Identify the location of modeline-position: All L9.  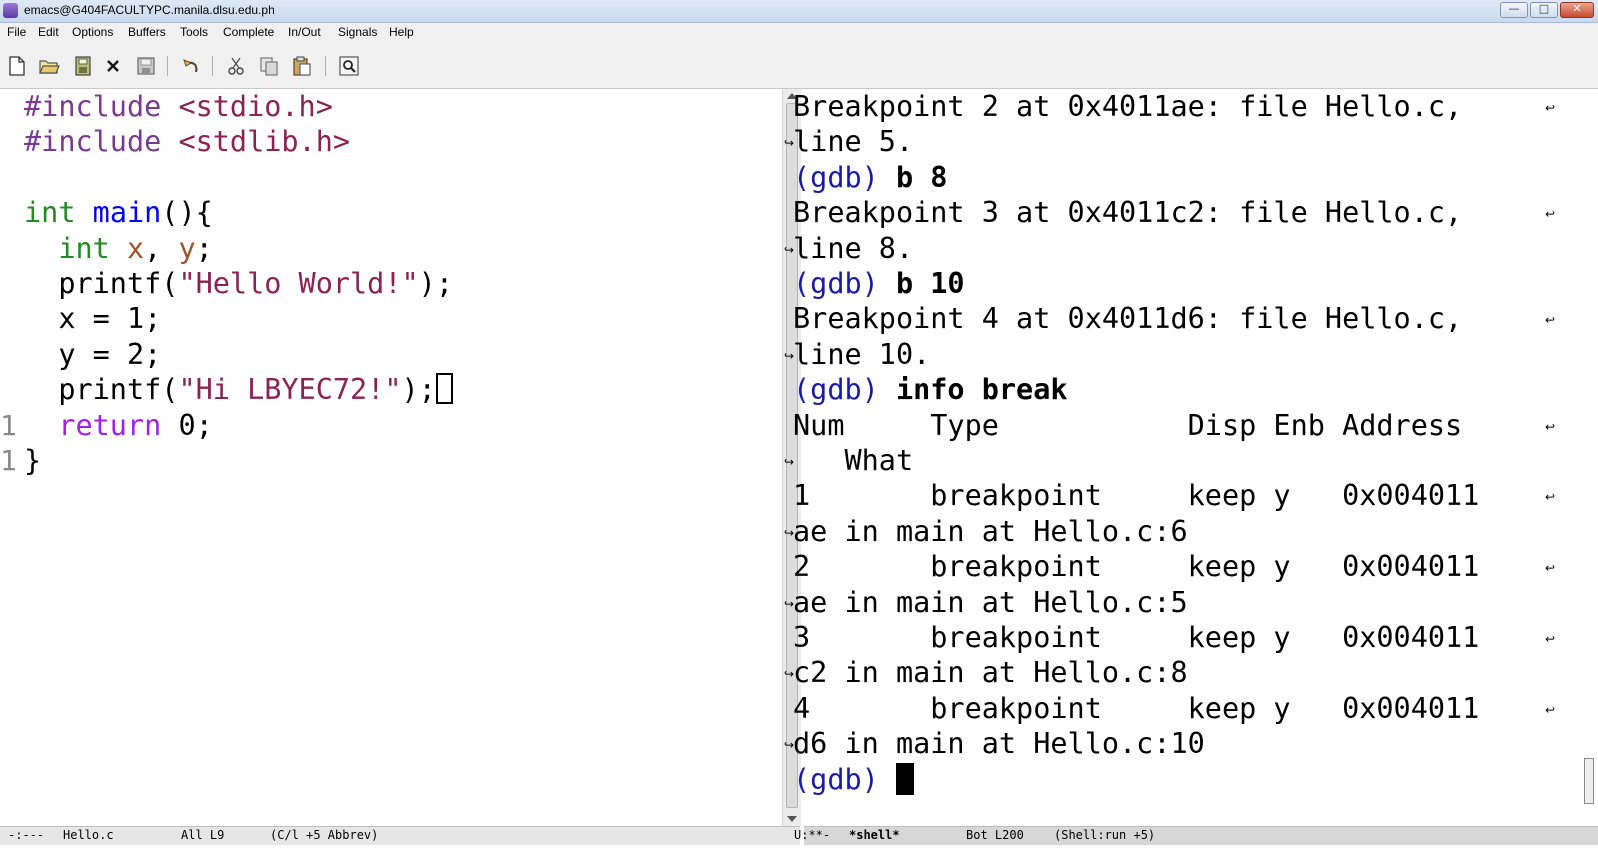
(203, 835).